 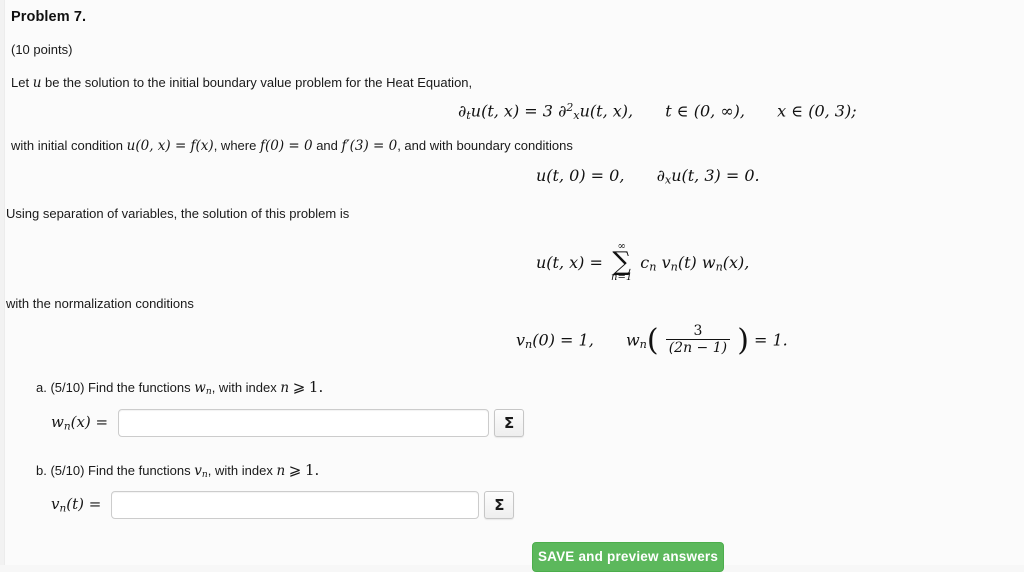 What do you see at coordinates (42, 49) in the screenshot?
I see `points-label: (10 points)` at bounding box center [42, 49].